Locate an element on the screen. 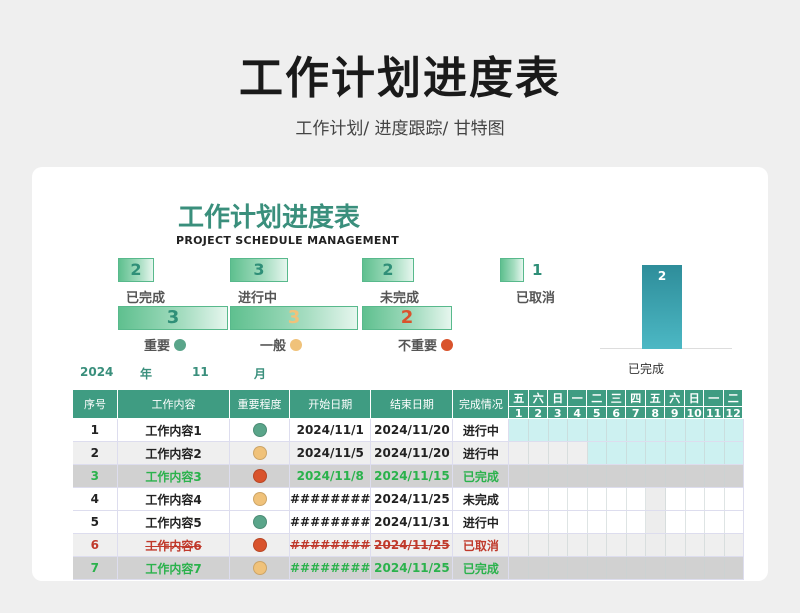  day-header: 二 12 is located at coordinates (733, 405).